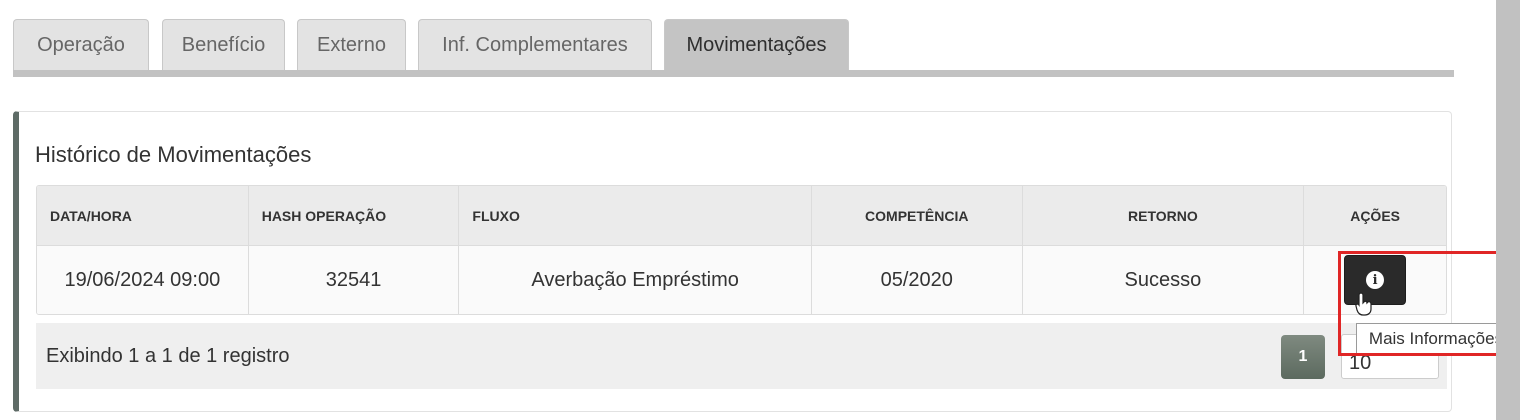 Image resolution: width=1520 pixels, height=420 pixels. I want to click on column-header-data-hora: DATA/HORA, so click(143, 215).